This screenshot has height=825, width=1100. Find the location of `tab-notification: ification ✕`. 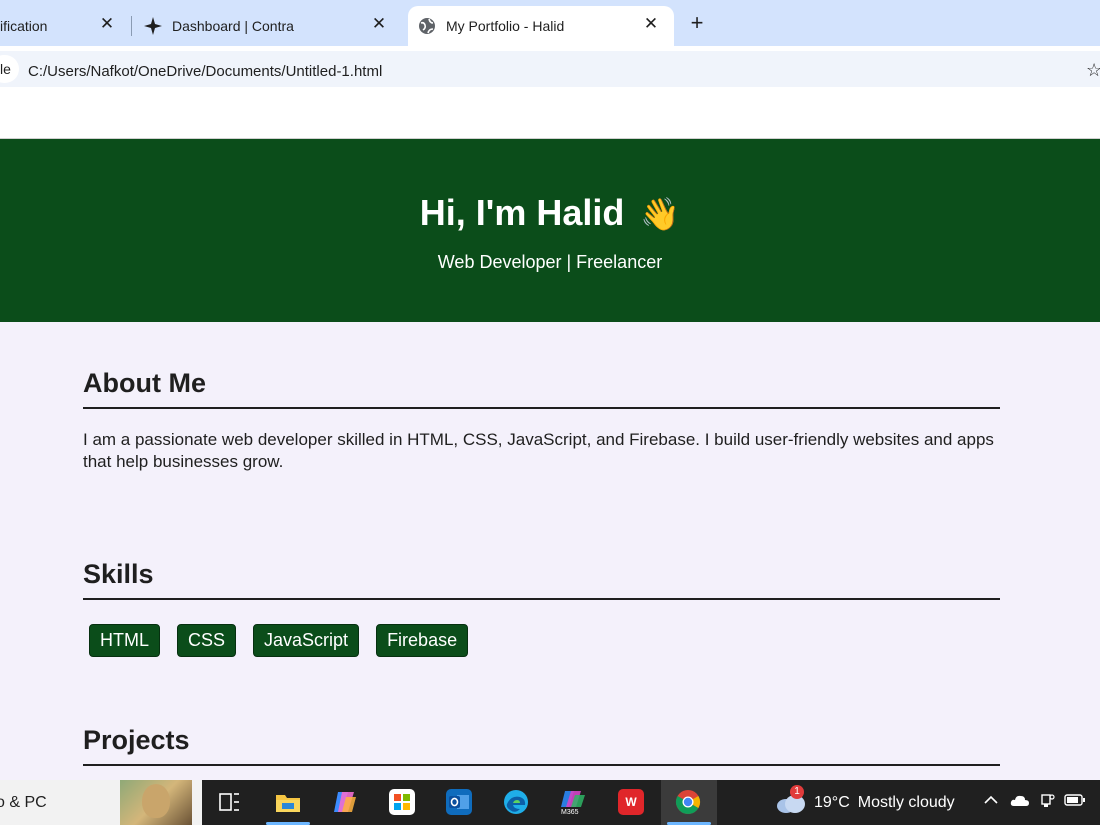

tab-notification: ification ✕ is located at coordinates (65, 26).